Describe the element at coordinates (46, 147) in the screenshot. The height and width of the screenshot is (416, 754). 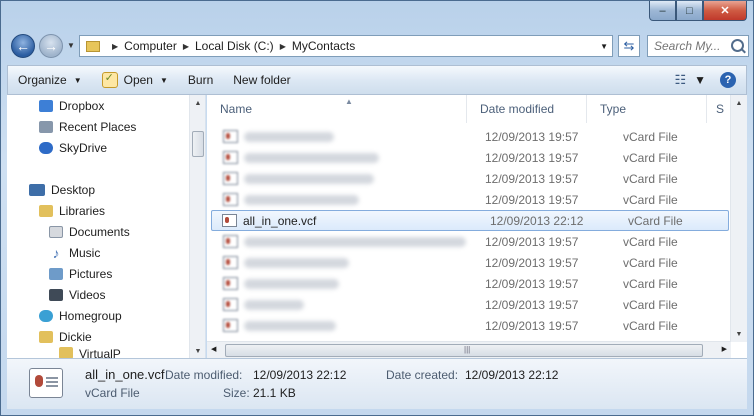
I see `skydrive-icon` at that location.